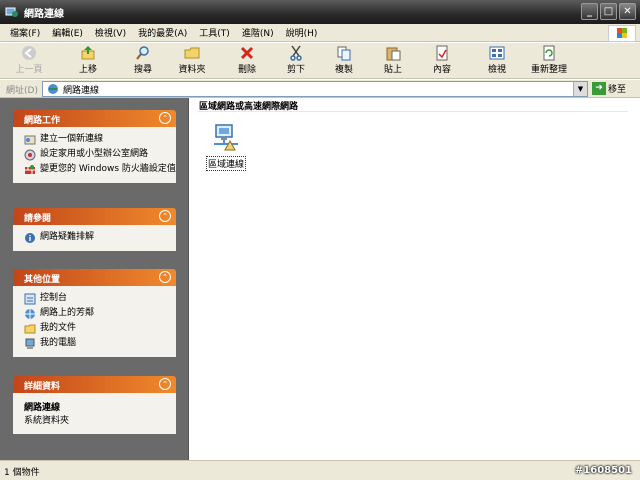 This screenshot has height=480, width=640. Describe the element at coordinates (100, 329) in the screenshot. I see `link-my-documents: 我的文件` at that location.